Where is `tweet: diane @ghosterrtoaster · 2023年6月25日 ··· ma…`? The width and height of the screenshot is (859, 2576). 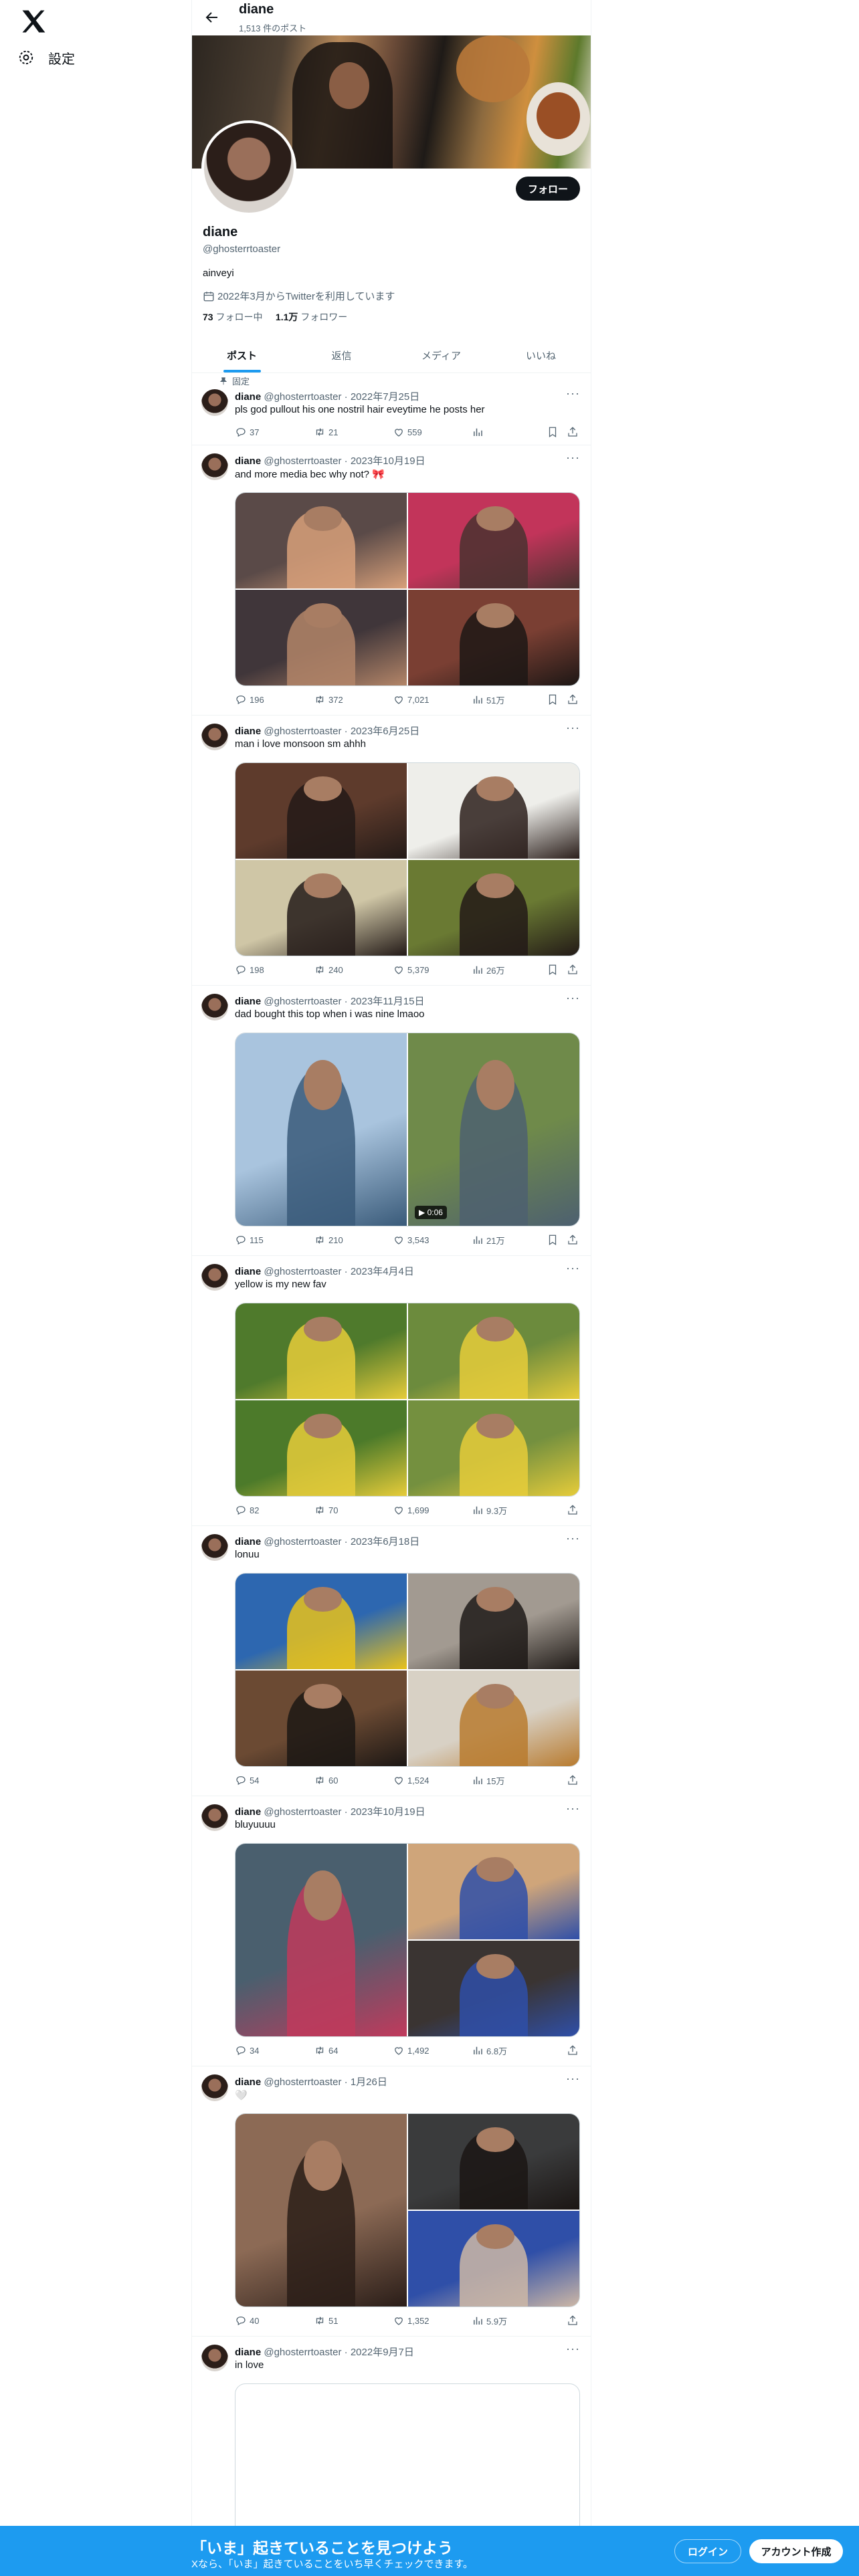 tweet: diane @ghosterrtoaster · 2023年6月25日 ··· ma… is located at coordinates (391, 851).